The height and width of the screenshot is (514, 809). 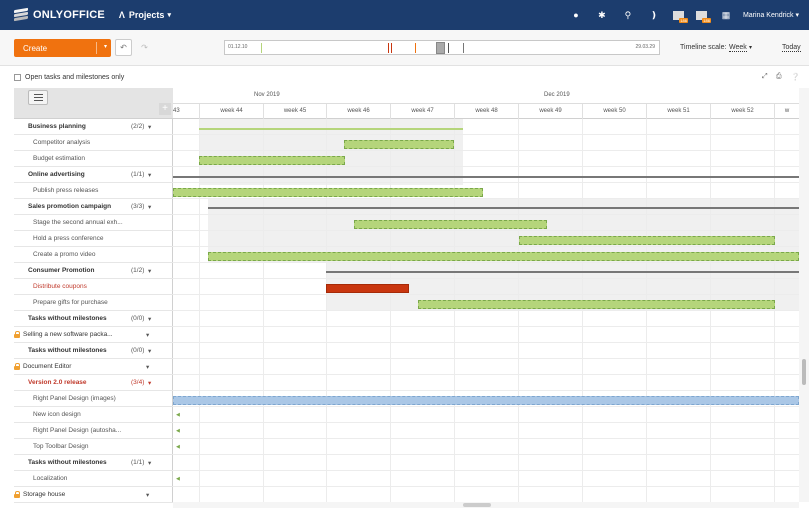 What do you see at coordinates (791, 48) in the screenshot?
I see `today-button: Today` at bounding box center [791, 48].